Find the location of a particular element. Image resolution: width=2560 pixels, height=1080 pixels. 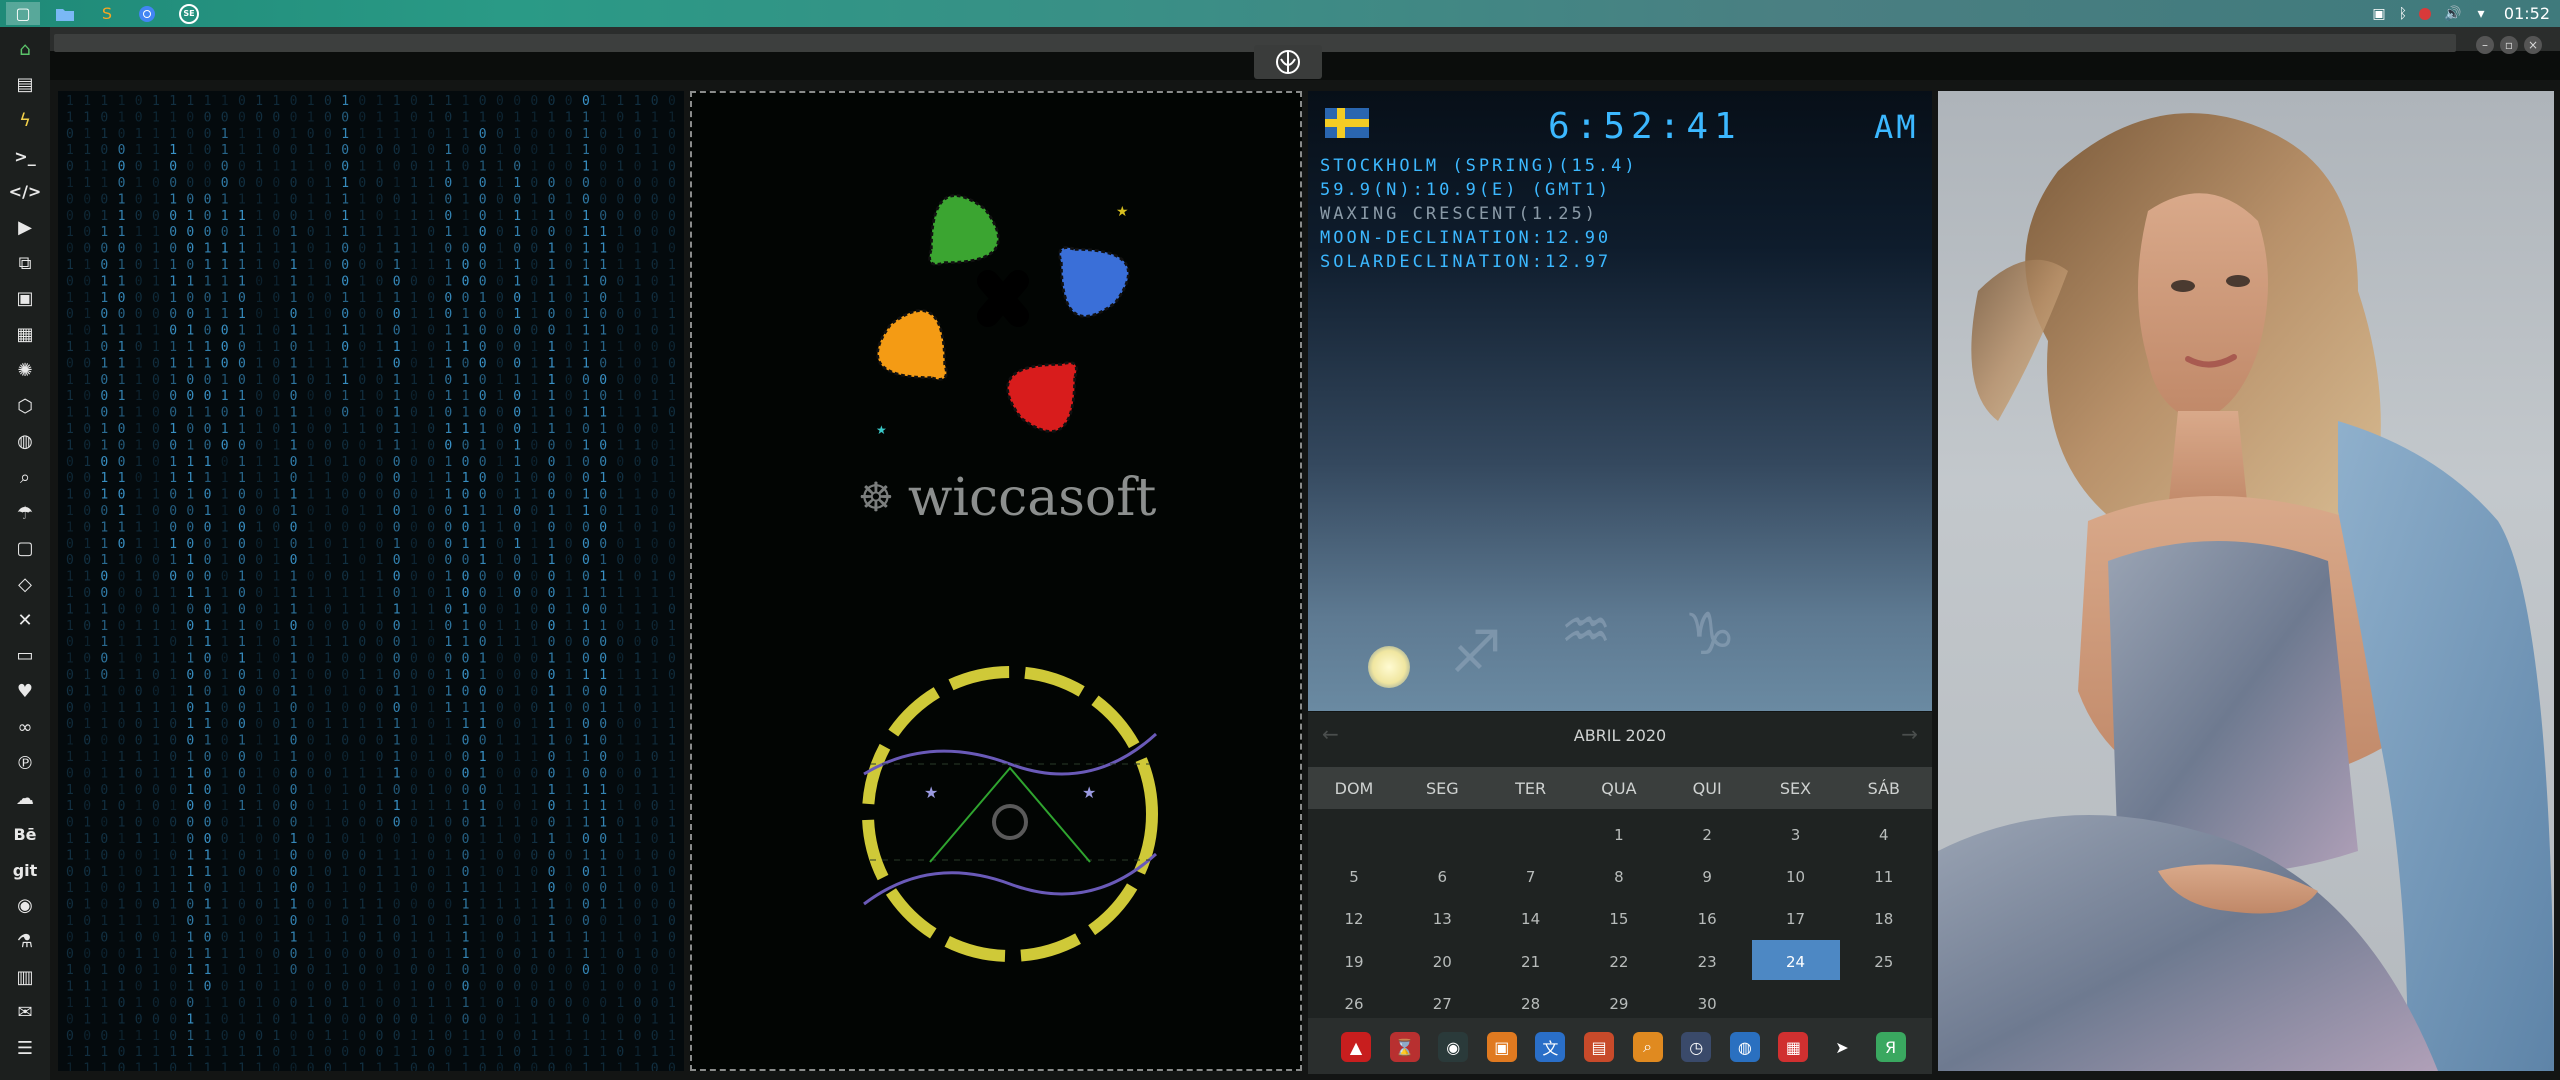

record-icon is located at coordinates (2425, 13).